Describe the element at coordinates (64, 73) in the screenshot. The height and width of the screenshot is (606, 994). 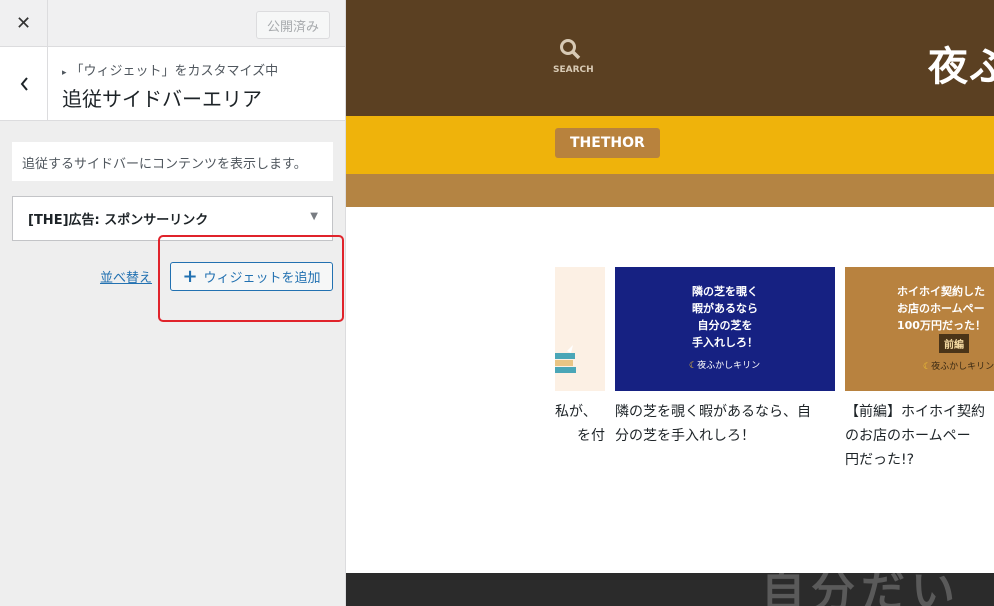
I see `caret-right-icon: ▸` at that location.